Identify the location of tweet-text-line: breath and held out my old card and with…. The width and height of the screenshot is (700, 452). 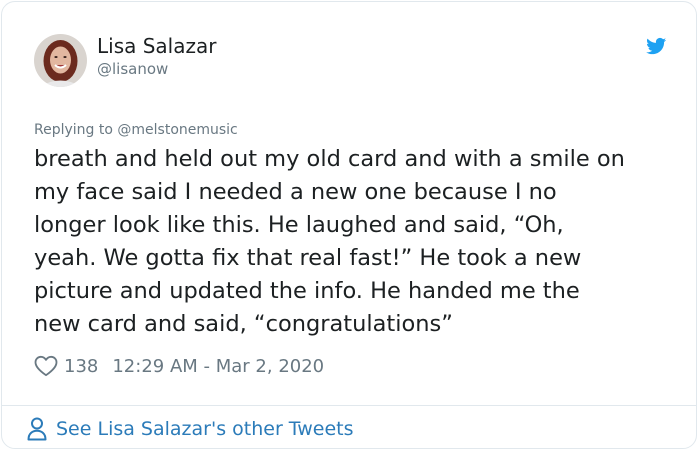
(329, 159).